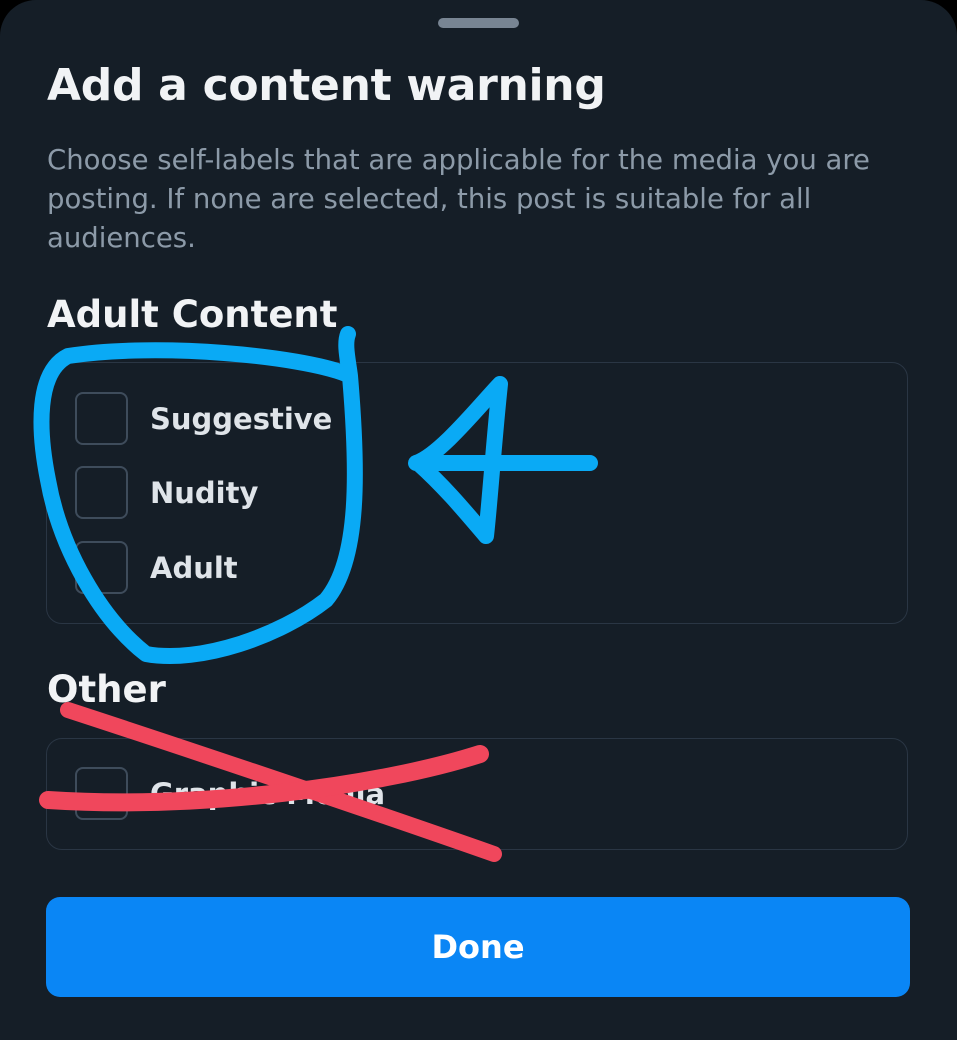 The image size is (957, 1040). What do you see at coordinates (106, 689) in the screenshot?
I see `other-heading: Other` at bounding box center [106, 689].